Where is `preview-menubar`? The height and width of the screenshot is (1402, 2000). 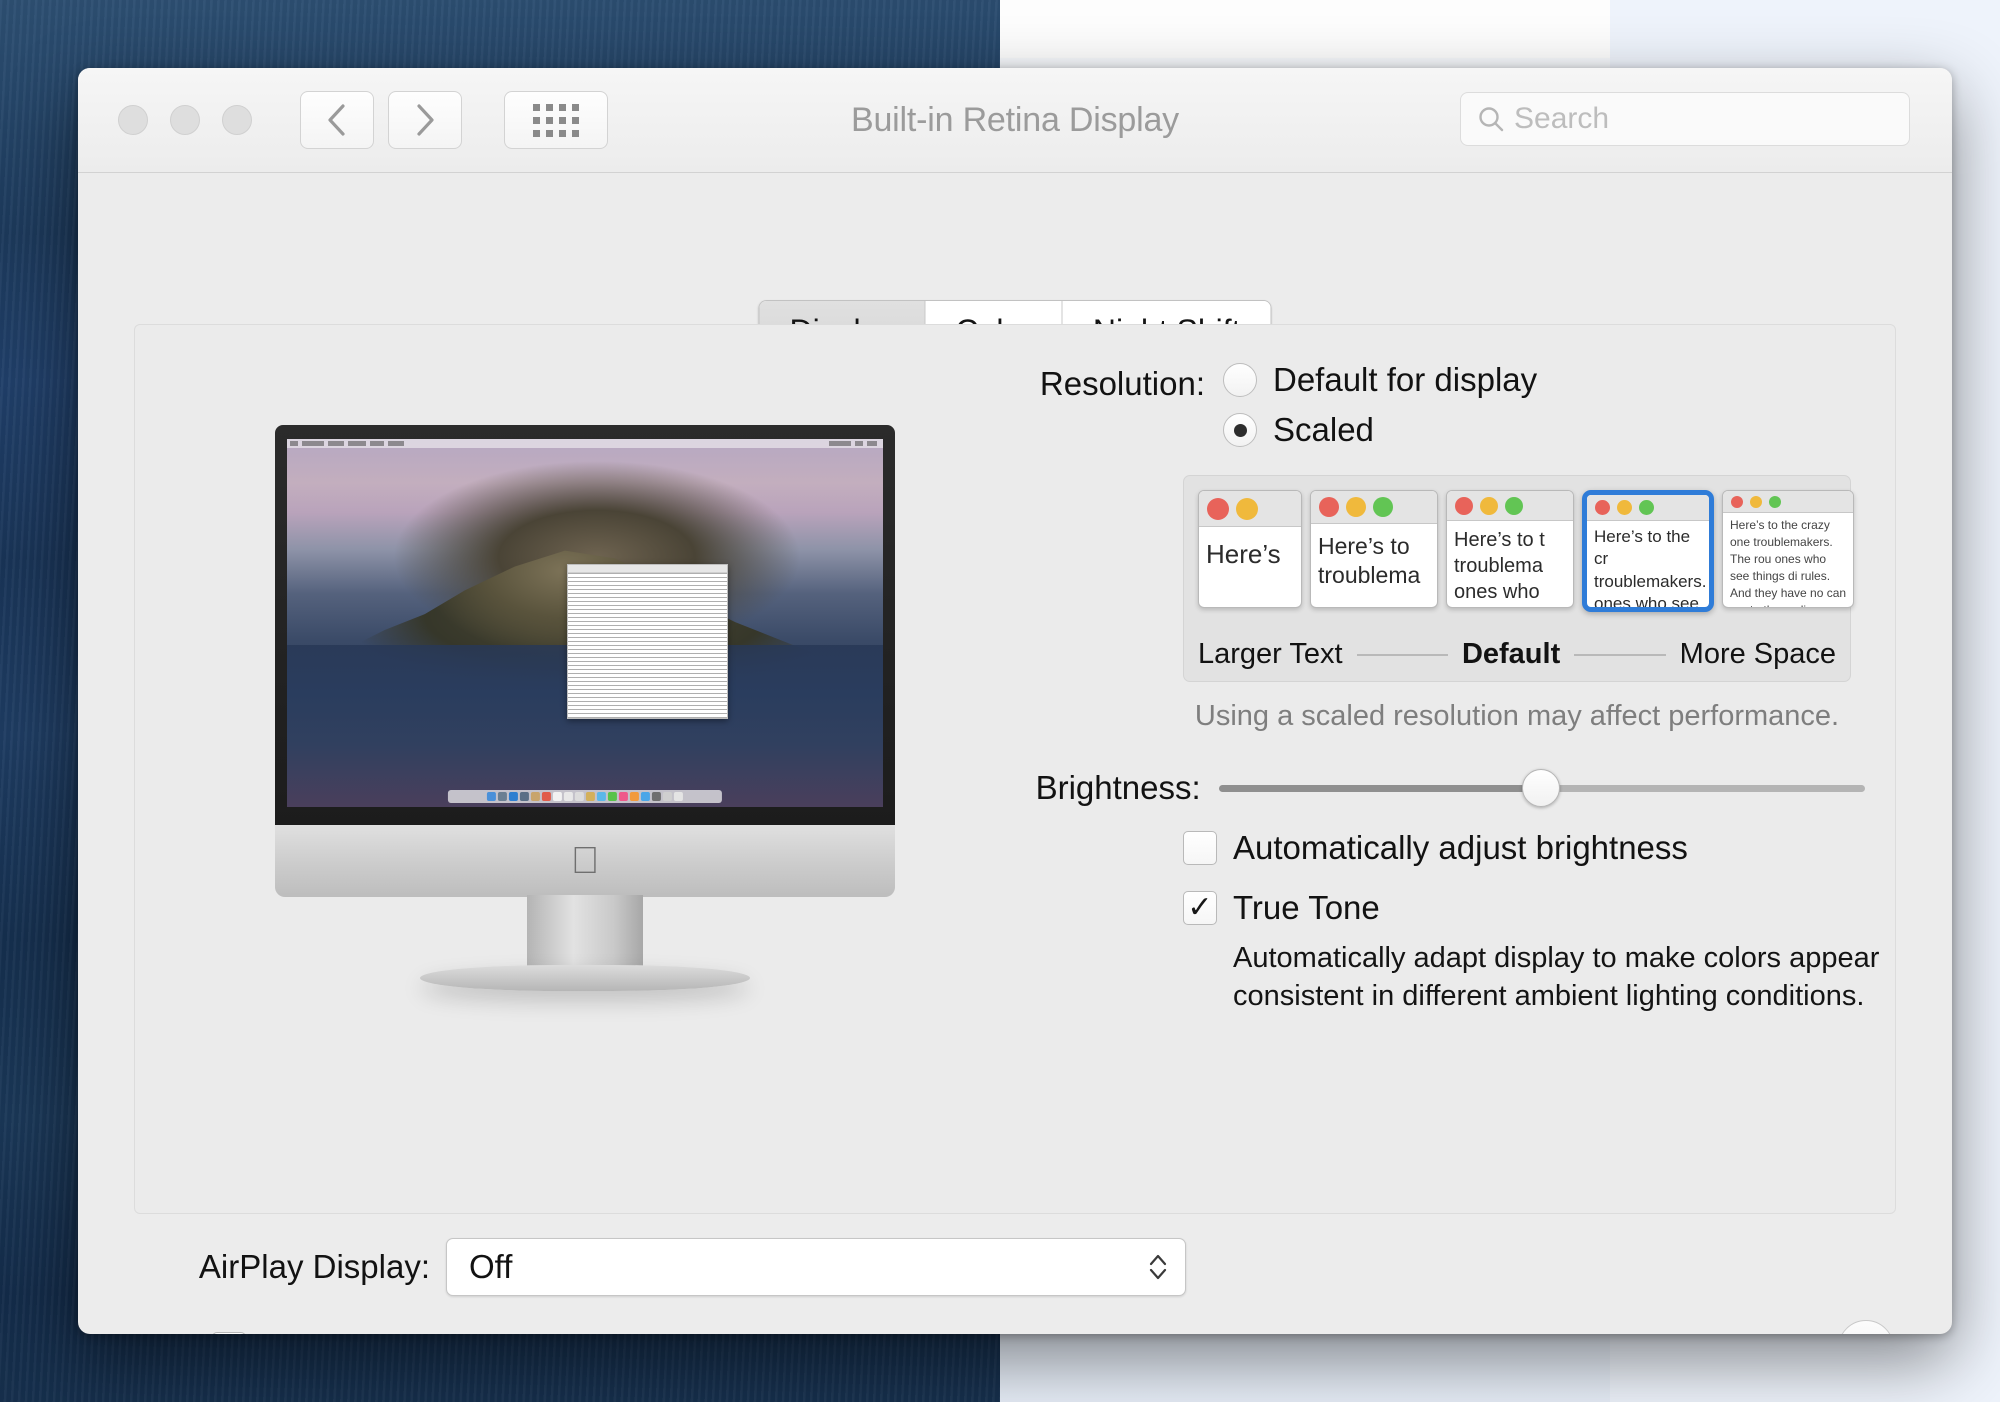 preview-menubar is located at coordinates (585, 443).